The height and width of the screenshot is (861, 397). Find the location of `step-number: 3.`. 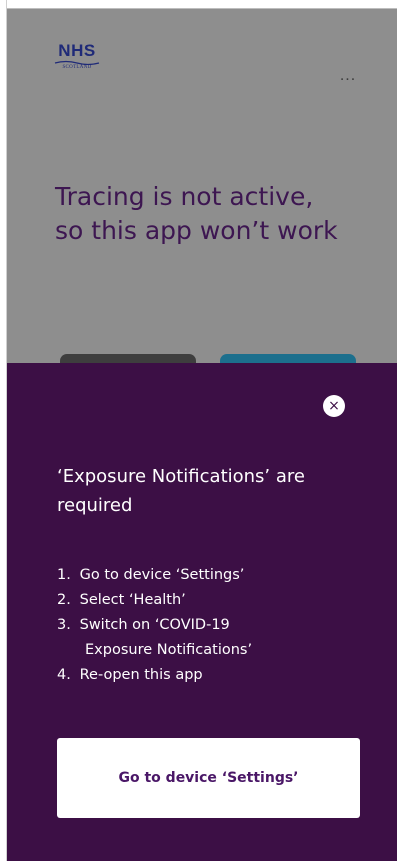

step-number: 3. is located at coordinates (64, 625).